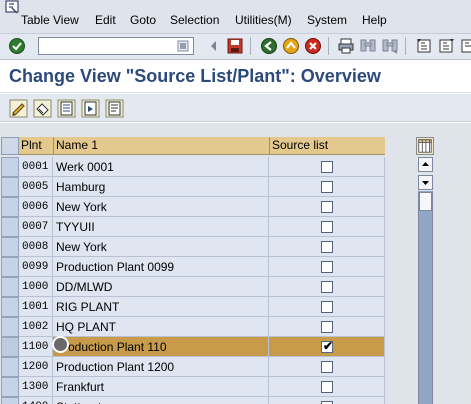 Image resolution: width=471 pixels, height=404 pixels. I want to click on plant-cell: 1400, so click(36, 400).